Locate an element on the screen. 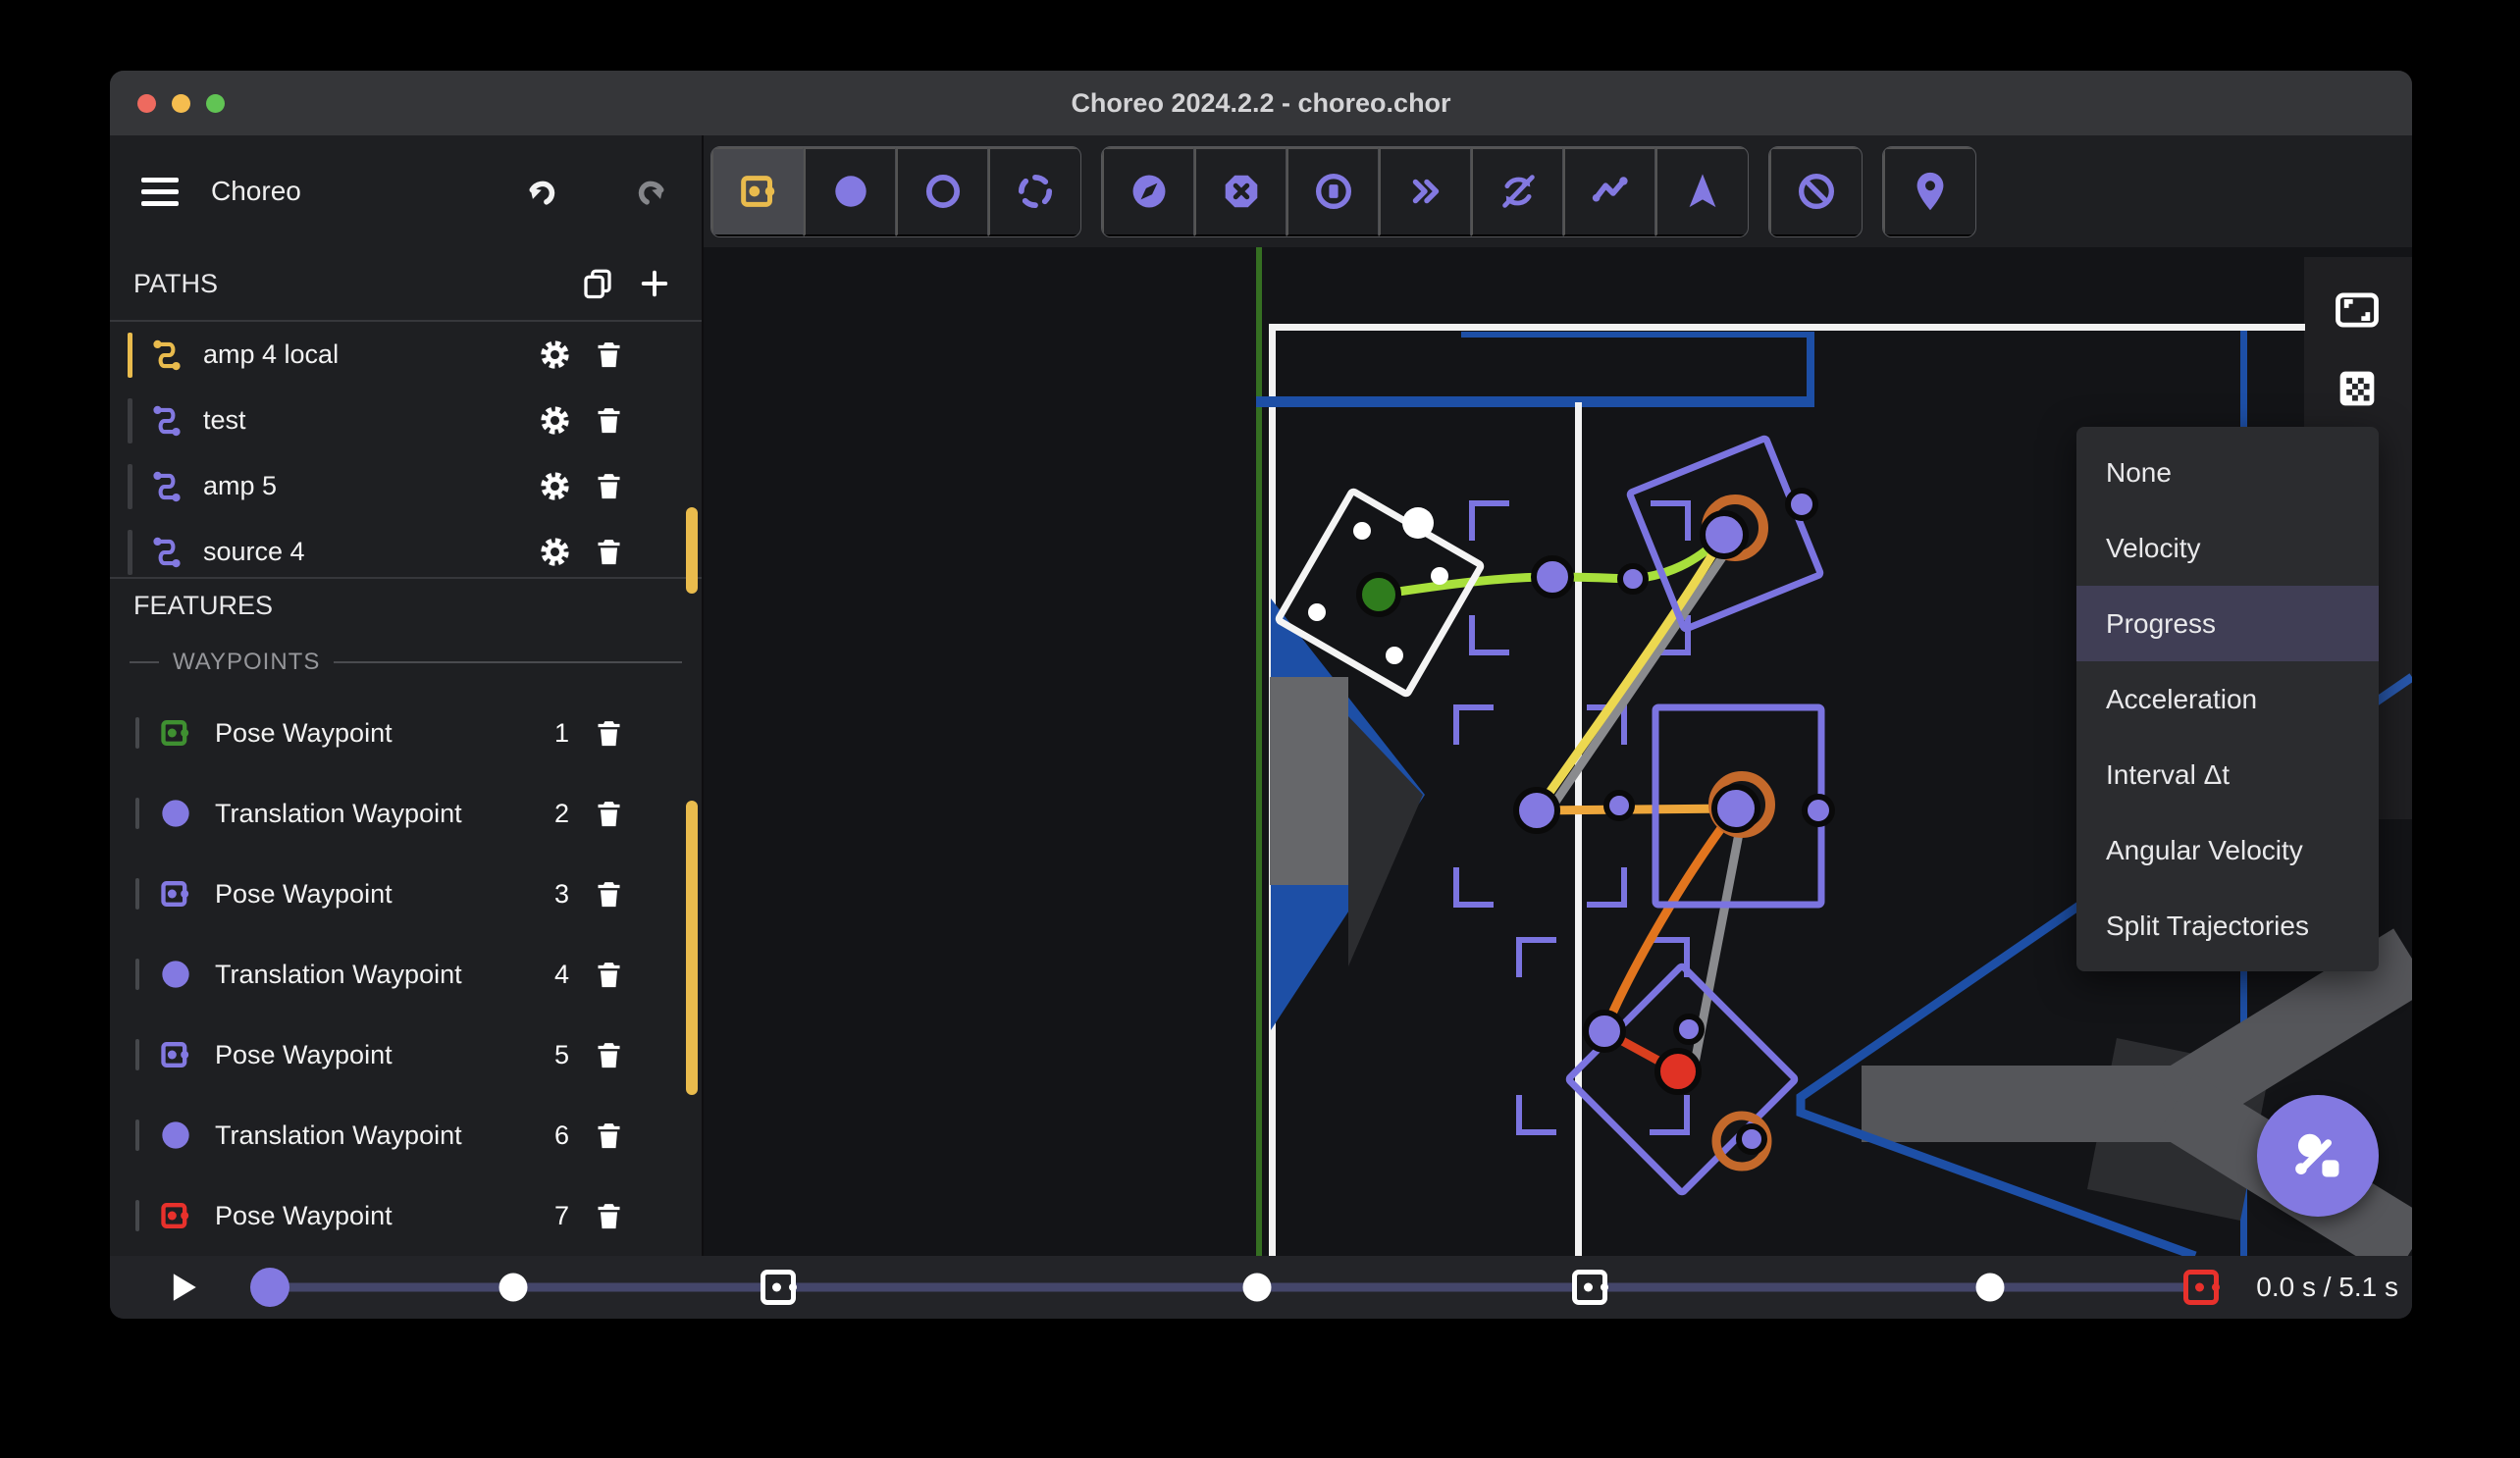 This screenshot has width=2520, height=1458. field-grid-toggle-button is located at coordinates (2357, 388).